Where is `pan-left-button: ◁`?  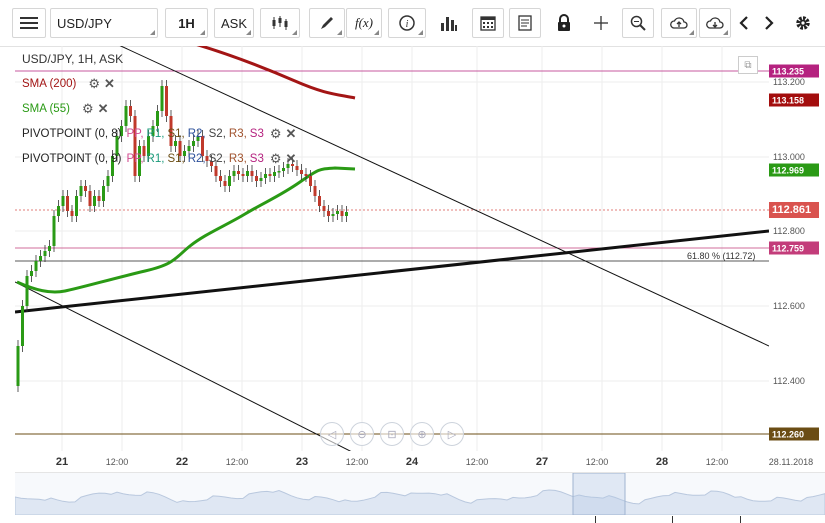
pan-left-button: ◁ is located at coordinates (332, 434).